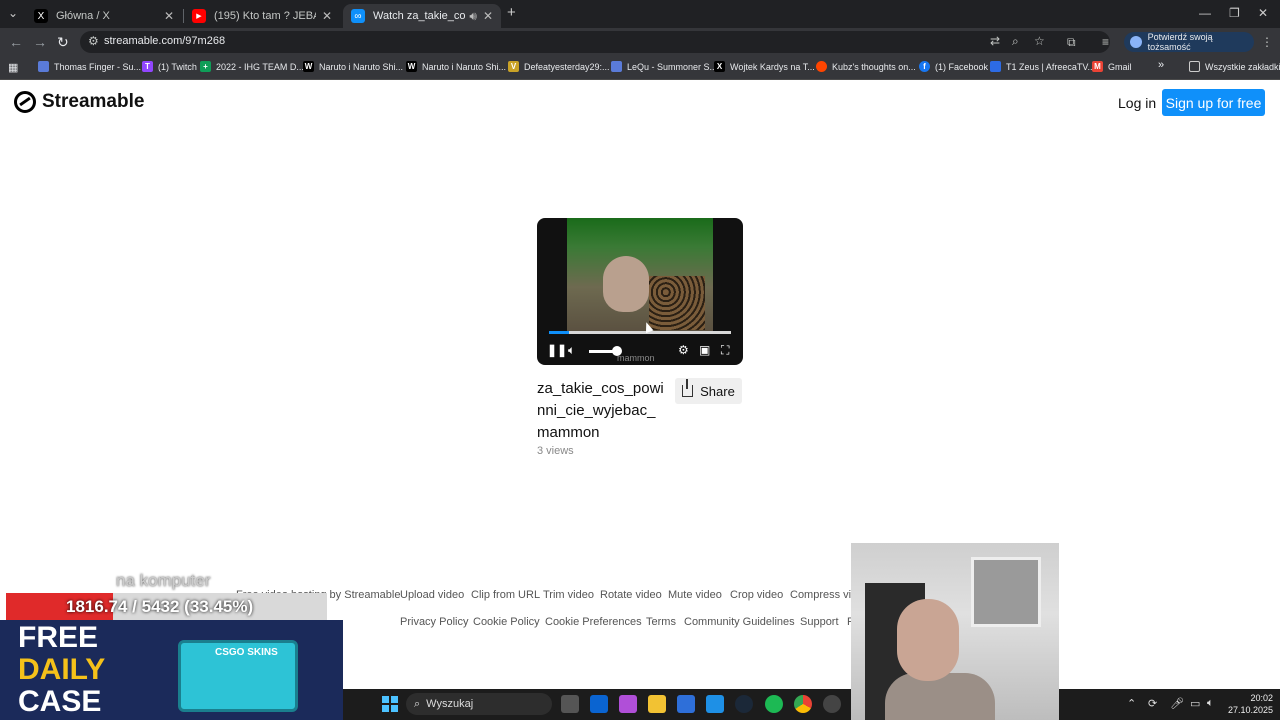 The width and height of the screenshot is (1280, 720). What do you see at coordinates (450, 704) in the screenshot?
I see `taskbar-search-label: Wyszukaj` at bounding box center [450, 704].